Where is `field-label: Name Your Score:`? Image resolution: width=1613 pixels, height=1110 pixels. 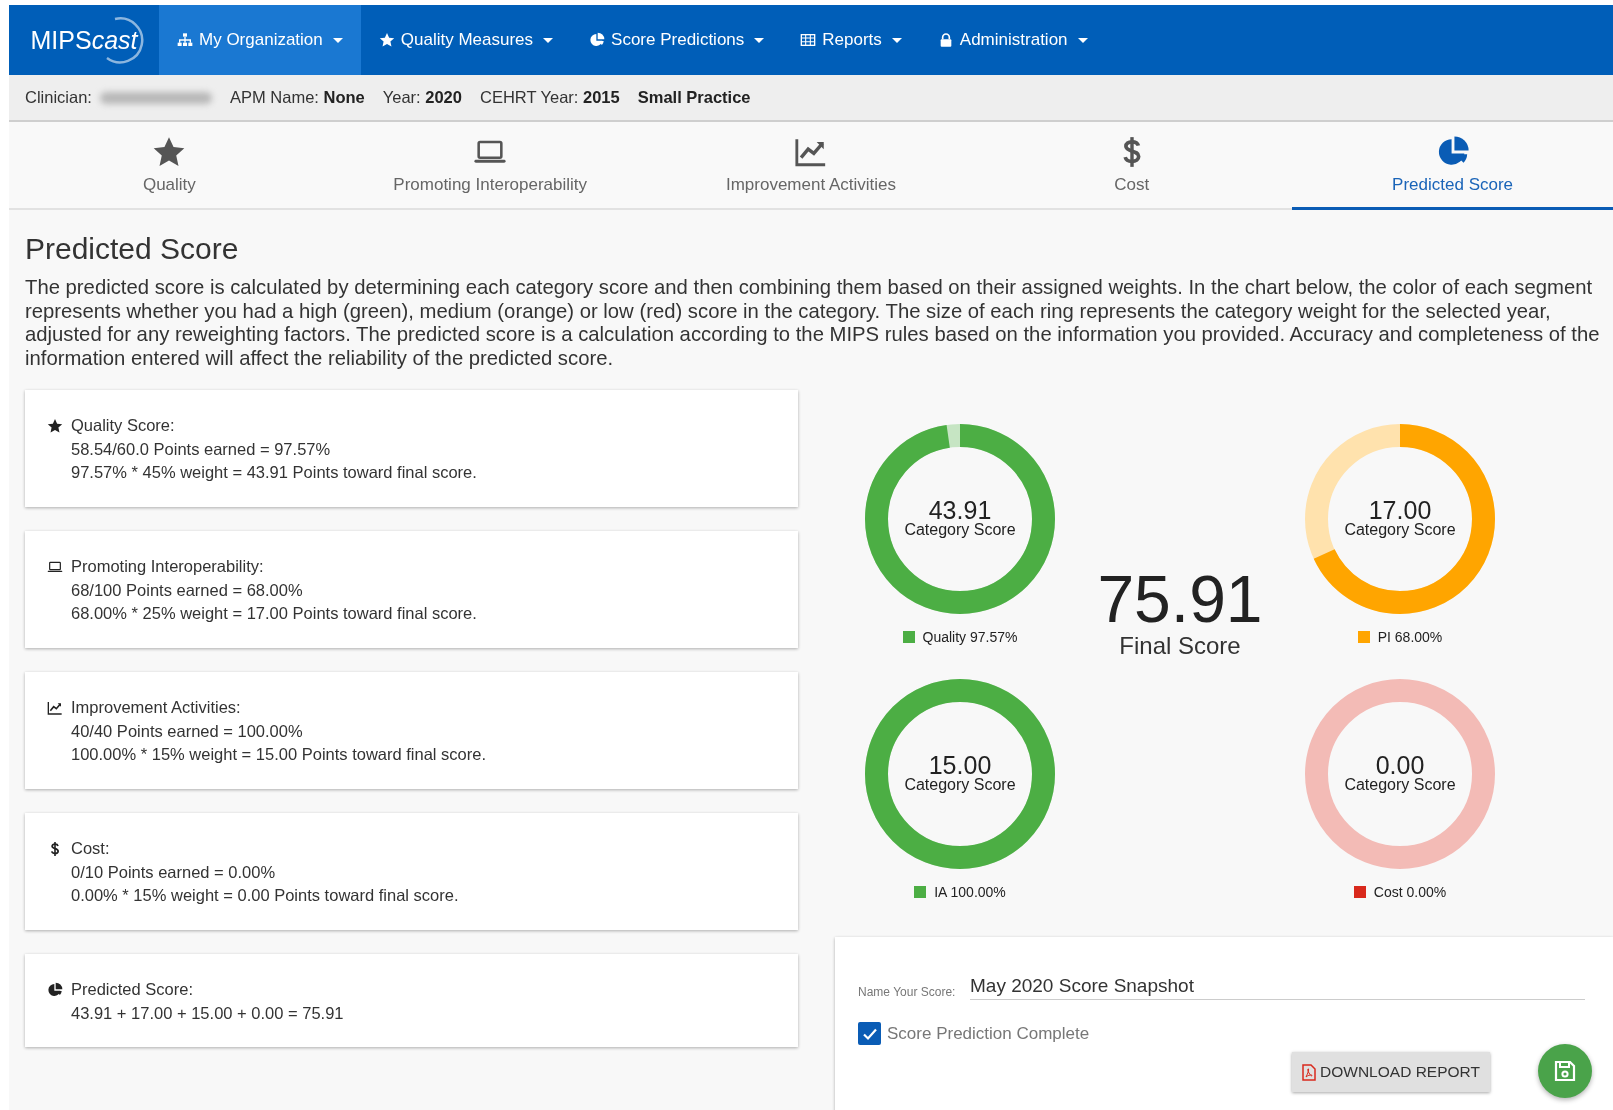 field-label: Name Your Score: is located at coordinates (907, 992).